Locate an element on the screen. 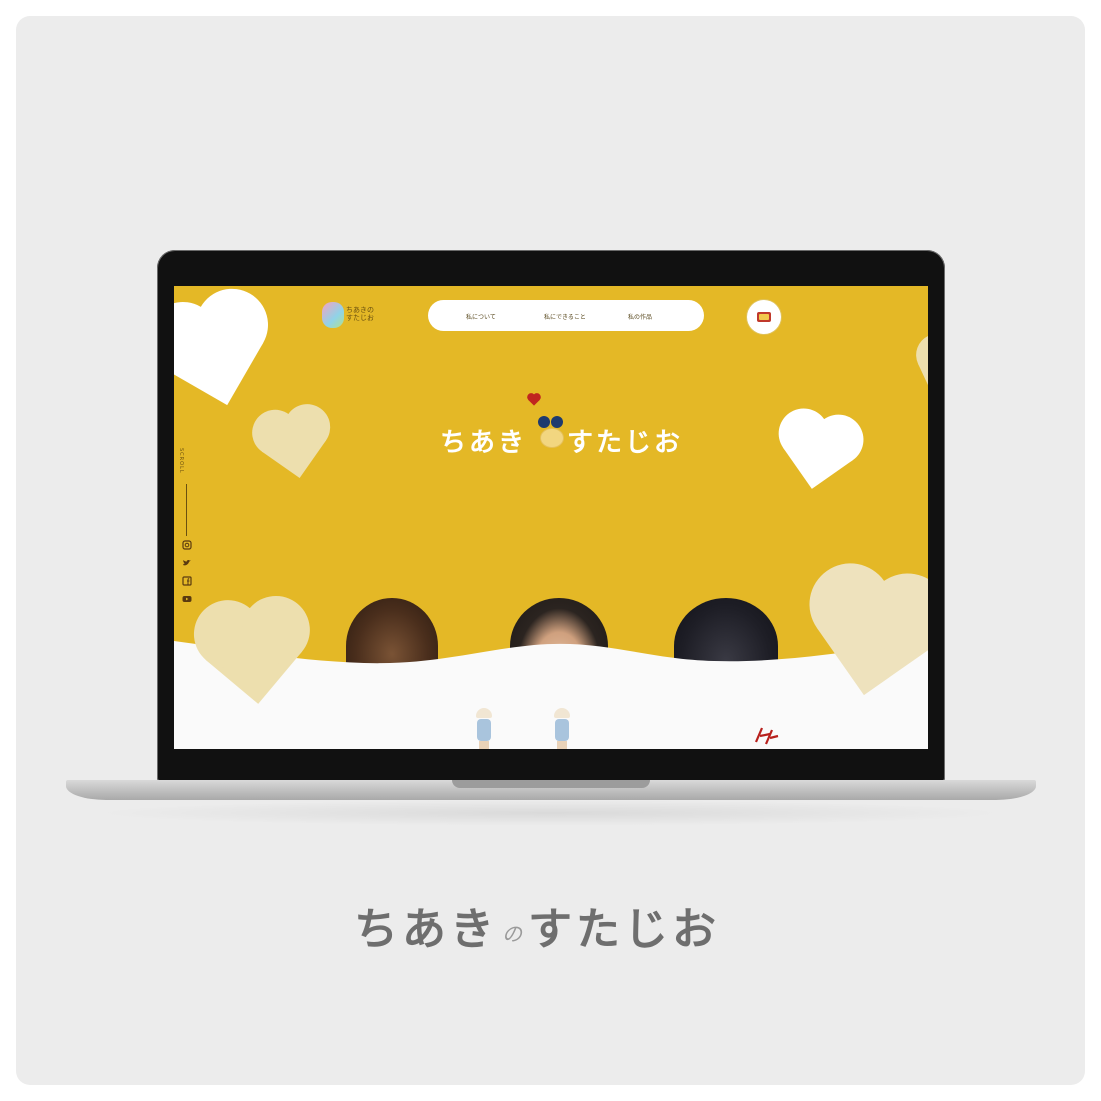 The height and width of the screenshot is (1101, 1101). logo-text: ちあきの すたじお is located at coordinates (360, 314).